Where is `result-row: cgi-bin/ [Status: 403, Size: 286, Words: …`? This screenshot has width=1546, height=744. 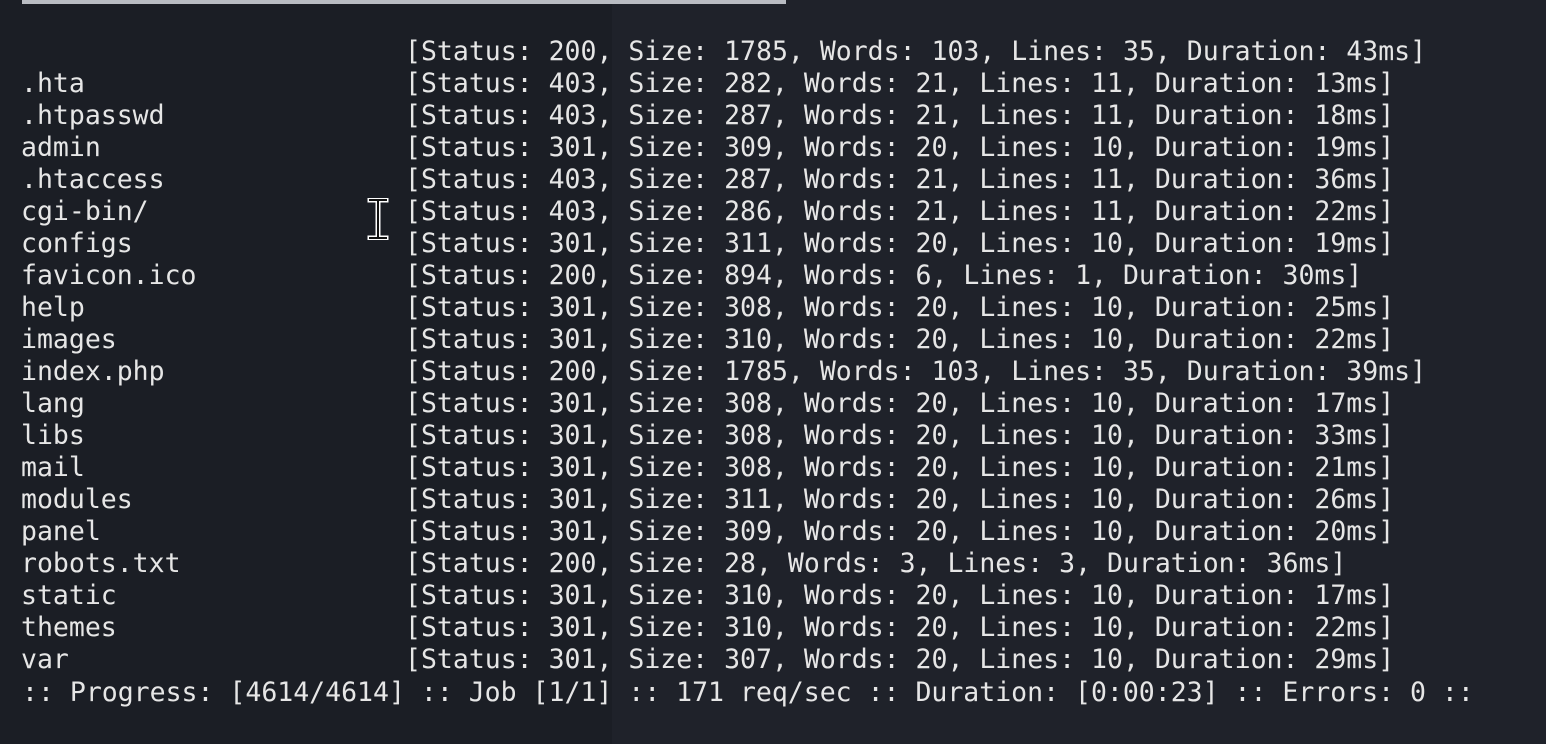
result-row: cgi-bin/ [Status: 403, Size: 286, Words: … is located at coordinates (773, 212).